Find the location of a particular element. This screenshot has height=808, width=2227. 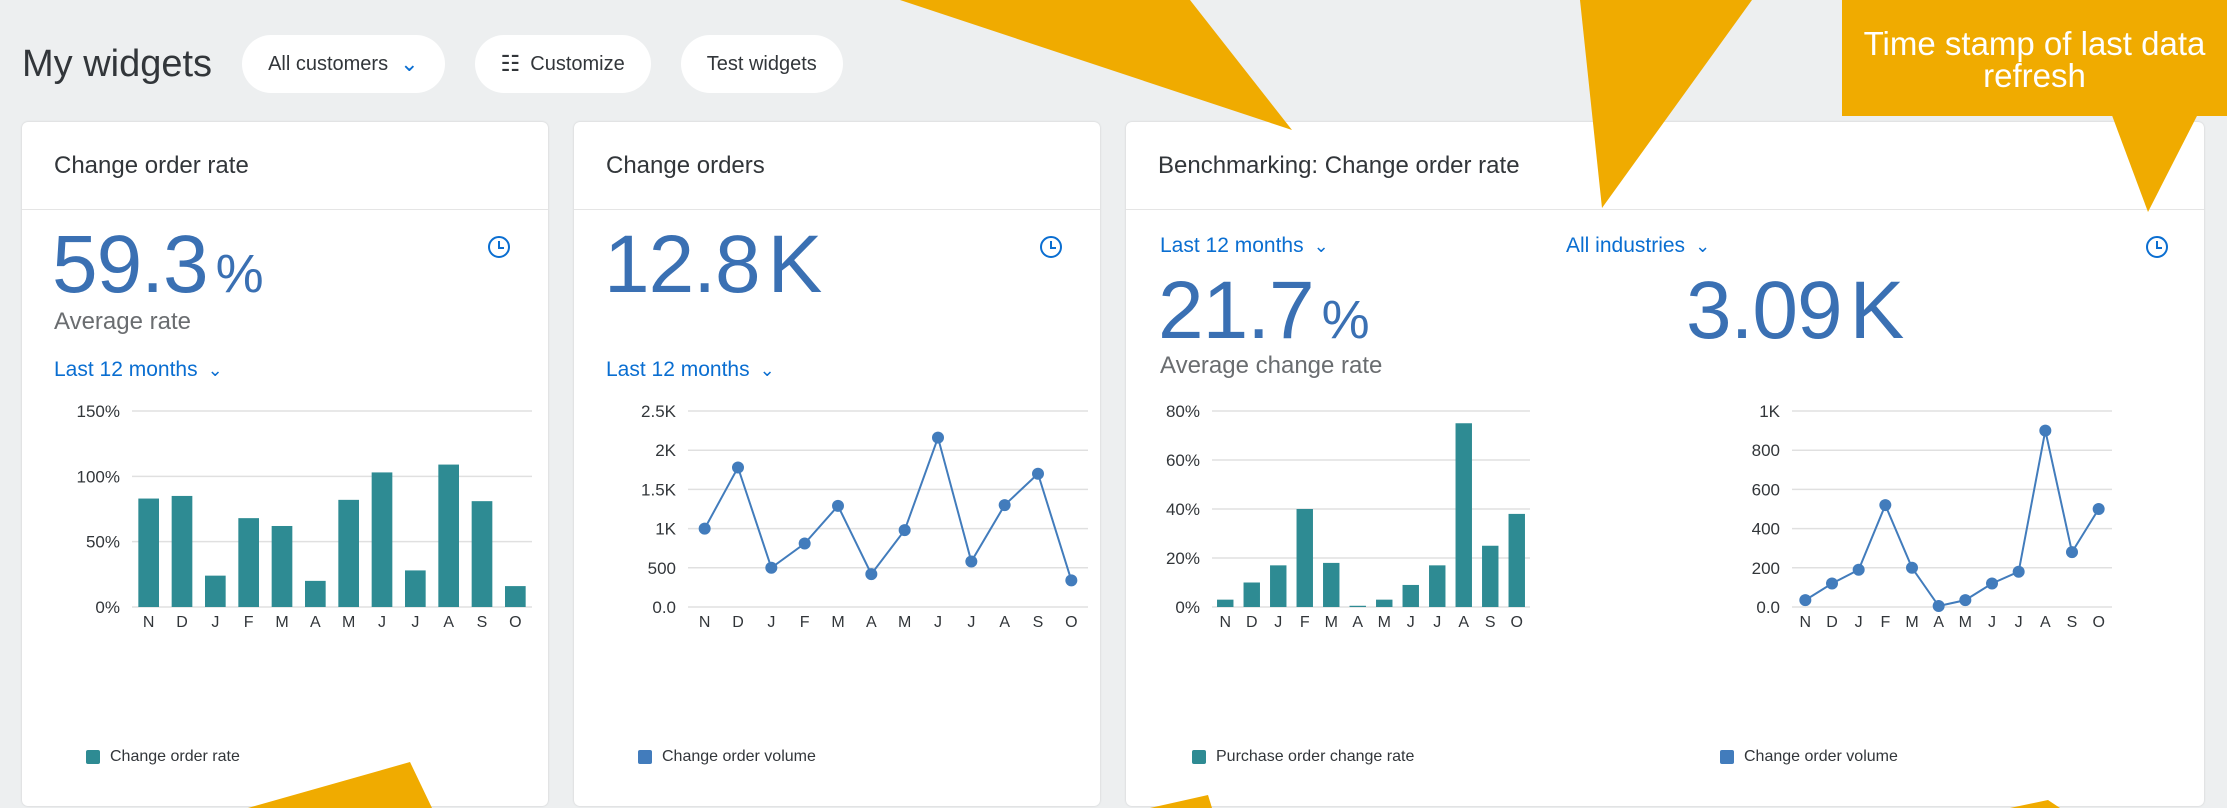

callout-arrow-bottom-left is located at coordinates (340, 785).